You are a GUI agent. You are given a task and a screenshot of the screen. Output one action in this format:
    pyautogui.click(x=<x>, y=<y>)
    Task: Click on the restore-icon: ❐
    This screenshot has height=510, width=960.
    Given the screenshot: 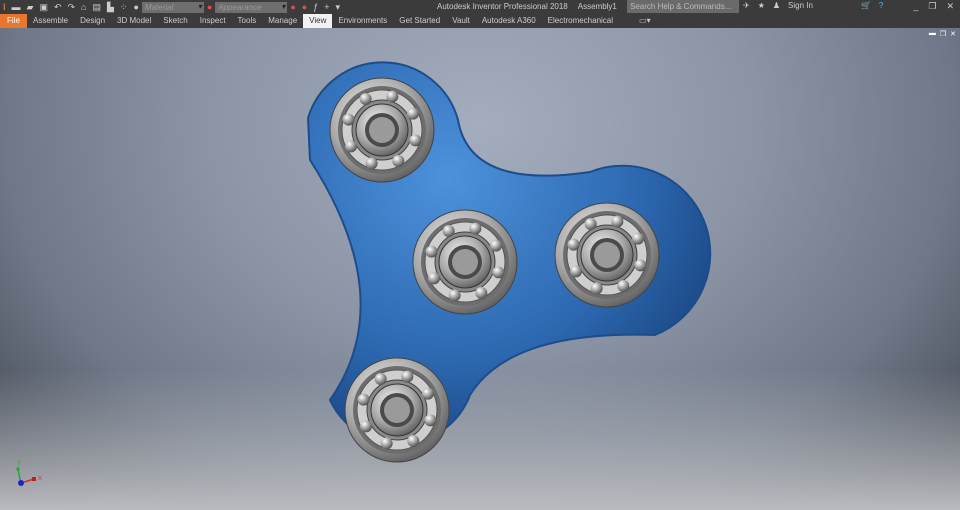 What is the action you would take?
    pyautogui.click(x=943, y=34)
    